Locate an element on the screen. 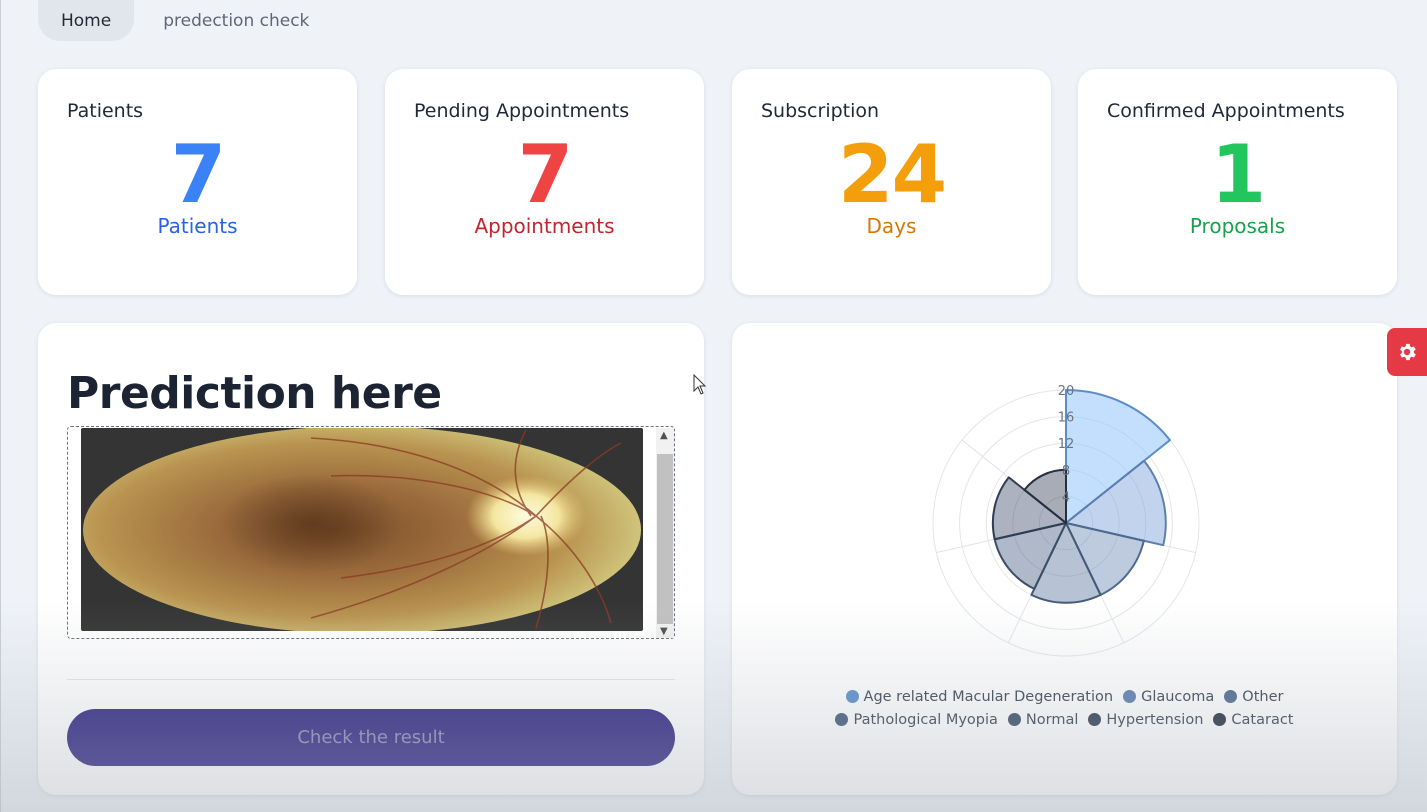 Image resolution: width=1427 pixels, height=812 pixels. r-tick-label: 16 is located at coordinates (1066, 418).